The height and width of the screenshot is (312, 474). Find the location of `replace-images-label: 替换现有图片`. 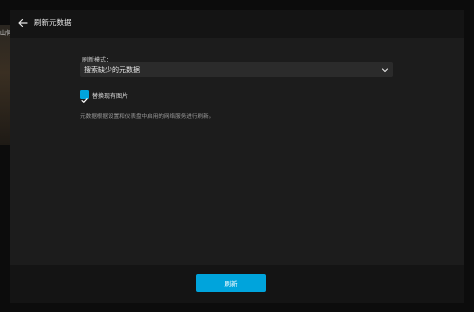

replace-images-label: 替换现有图片 is located at coordinates (110, 96).